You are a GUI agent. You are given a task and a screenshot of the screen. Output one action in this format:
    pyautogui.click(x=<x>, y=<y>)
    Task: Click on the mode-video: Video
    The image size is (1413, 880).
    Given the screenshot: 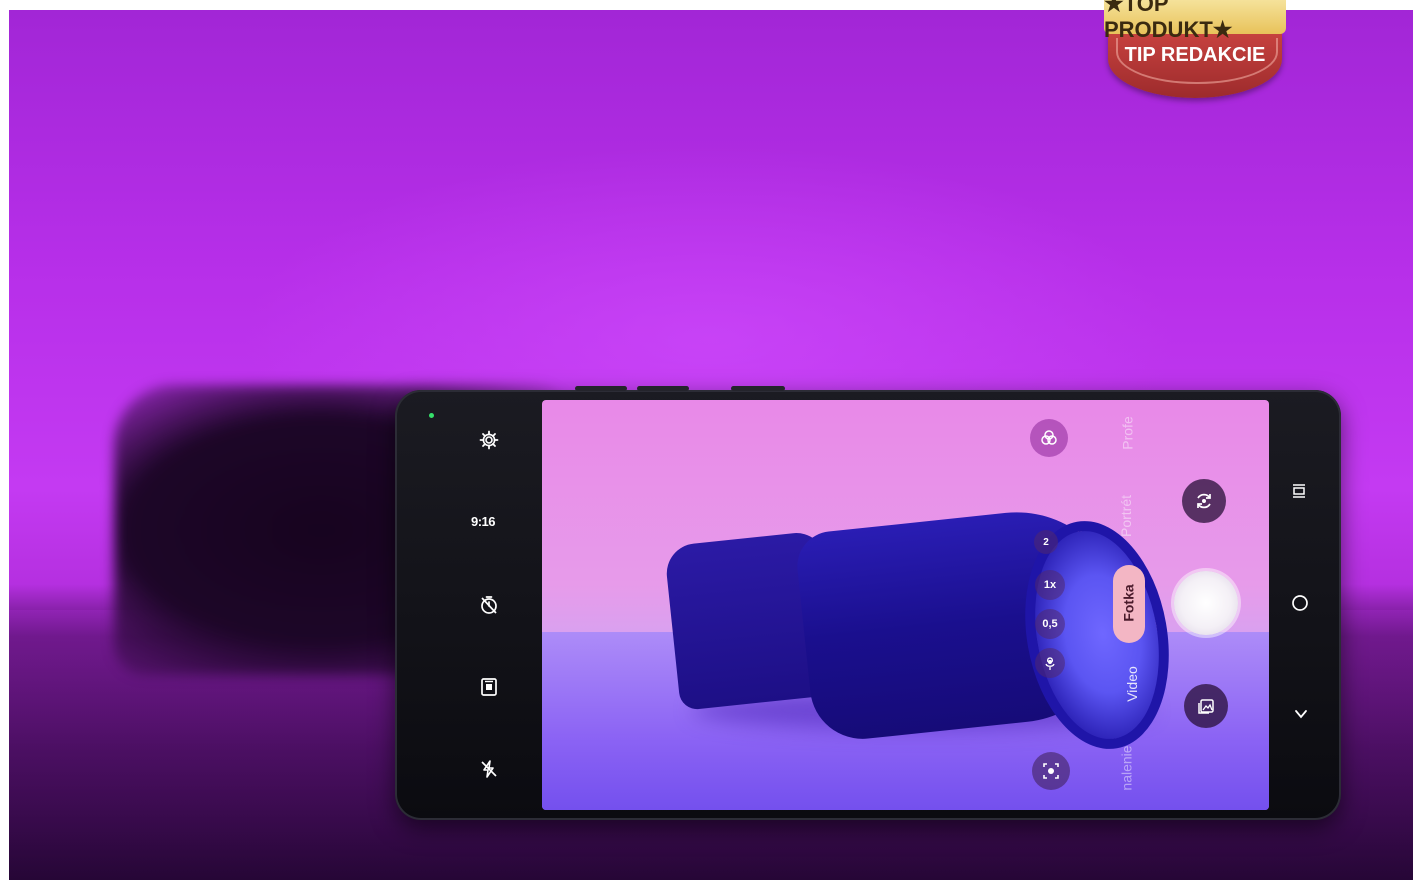 What is the action you would take?
    pyautogui.click(x=1132, y=684)
    